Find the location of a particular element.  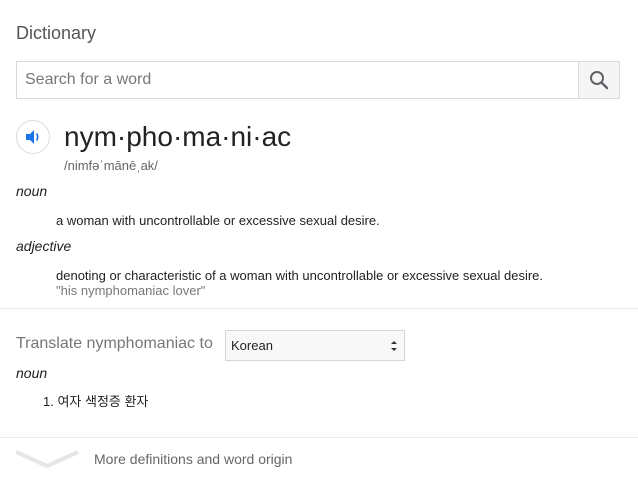

translate-label: Translate nymphomaniac to is located at coordinates (114, 343).